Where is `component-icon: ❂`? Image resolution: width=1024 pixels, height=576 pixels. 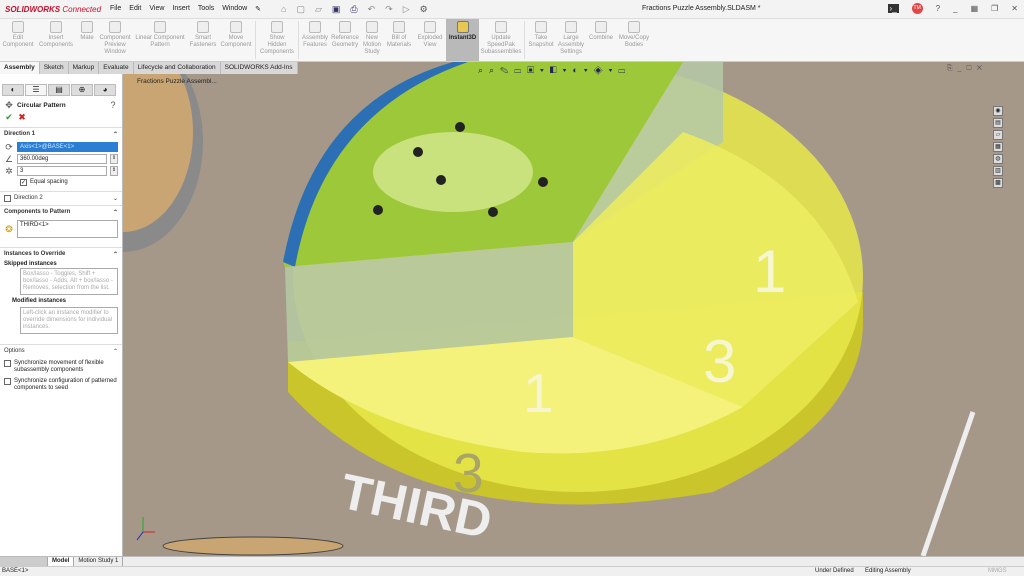
component-icon: ❂ is located at coordinates (9, 229).